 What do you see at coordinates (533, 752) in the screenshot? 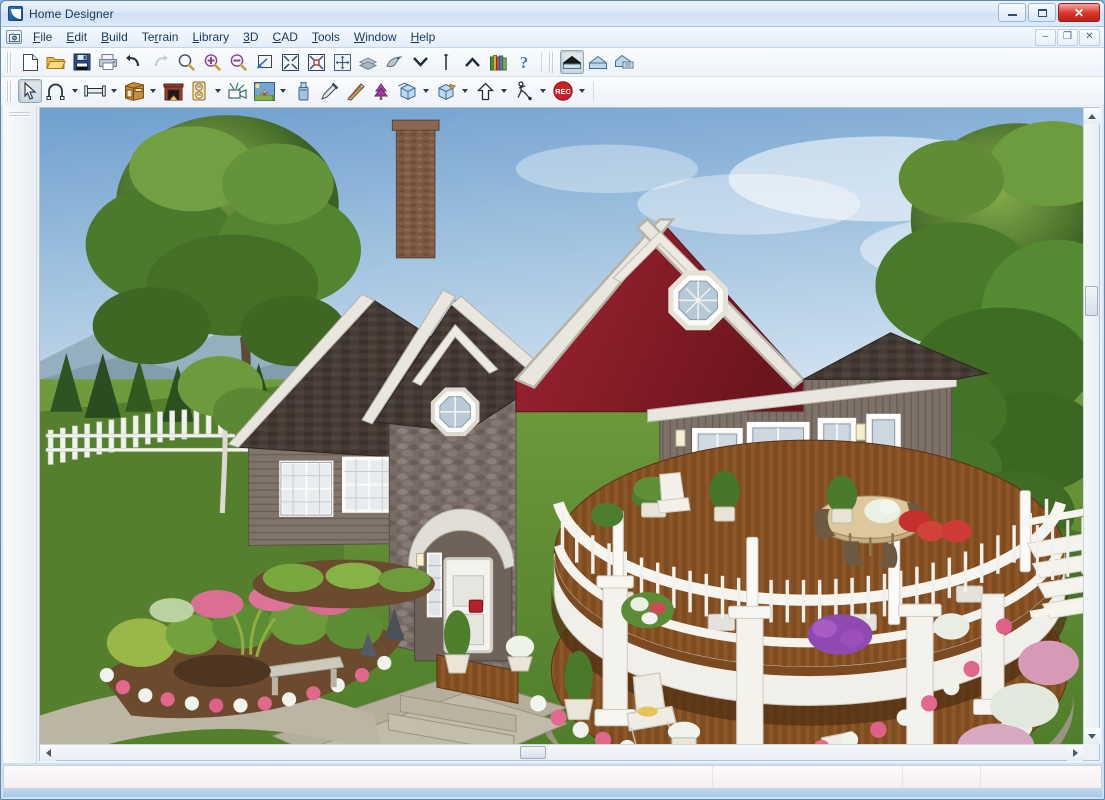
I see `horizontal-scroll-thumb` at bounding box center [533, 752].